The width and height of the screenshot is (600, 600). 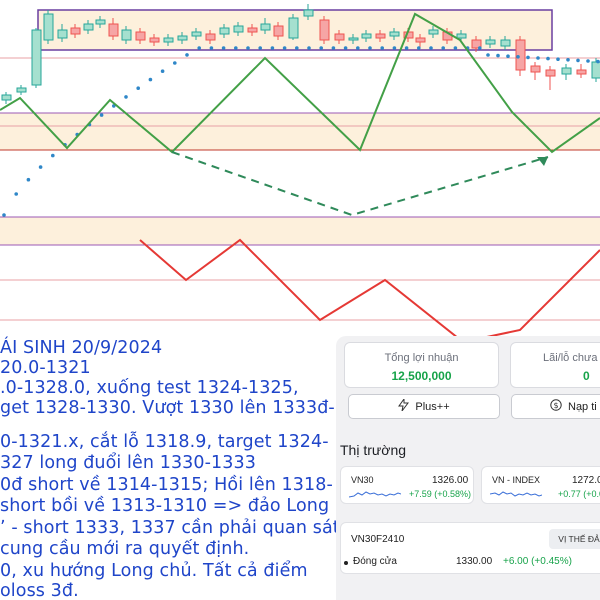 I want to click on note-line: 0đ short về 1314-1315; Hồi lên 1318-, so click(x=166, y=485).